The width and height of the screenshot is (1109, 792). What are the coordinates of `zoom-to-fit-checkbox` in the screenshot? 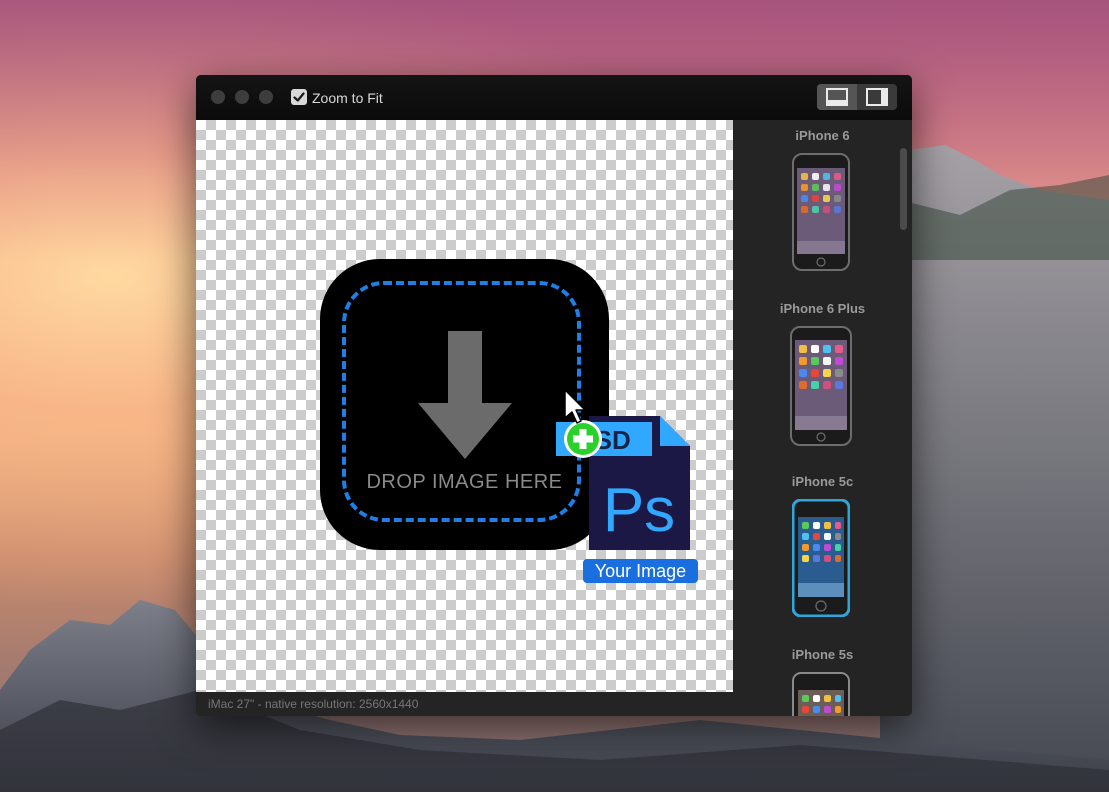 It's located at (299, 97).